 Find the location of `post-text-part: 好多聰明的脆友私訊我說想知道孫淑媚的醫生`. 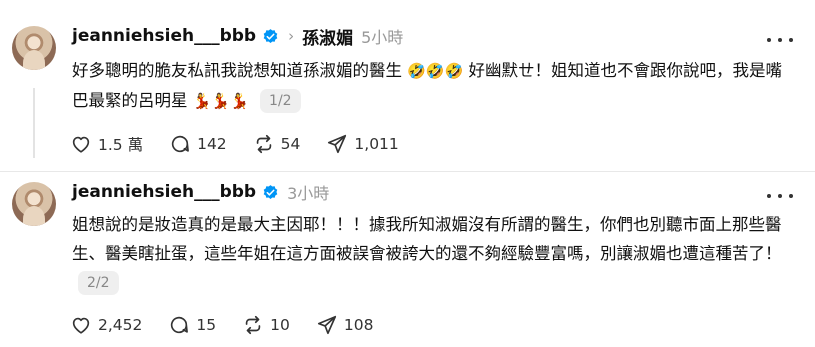

post-text-part: 好多聰明的脆友私訊我說想知道孫淑媚的醫生 is located at coordinates (237, 70).